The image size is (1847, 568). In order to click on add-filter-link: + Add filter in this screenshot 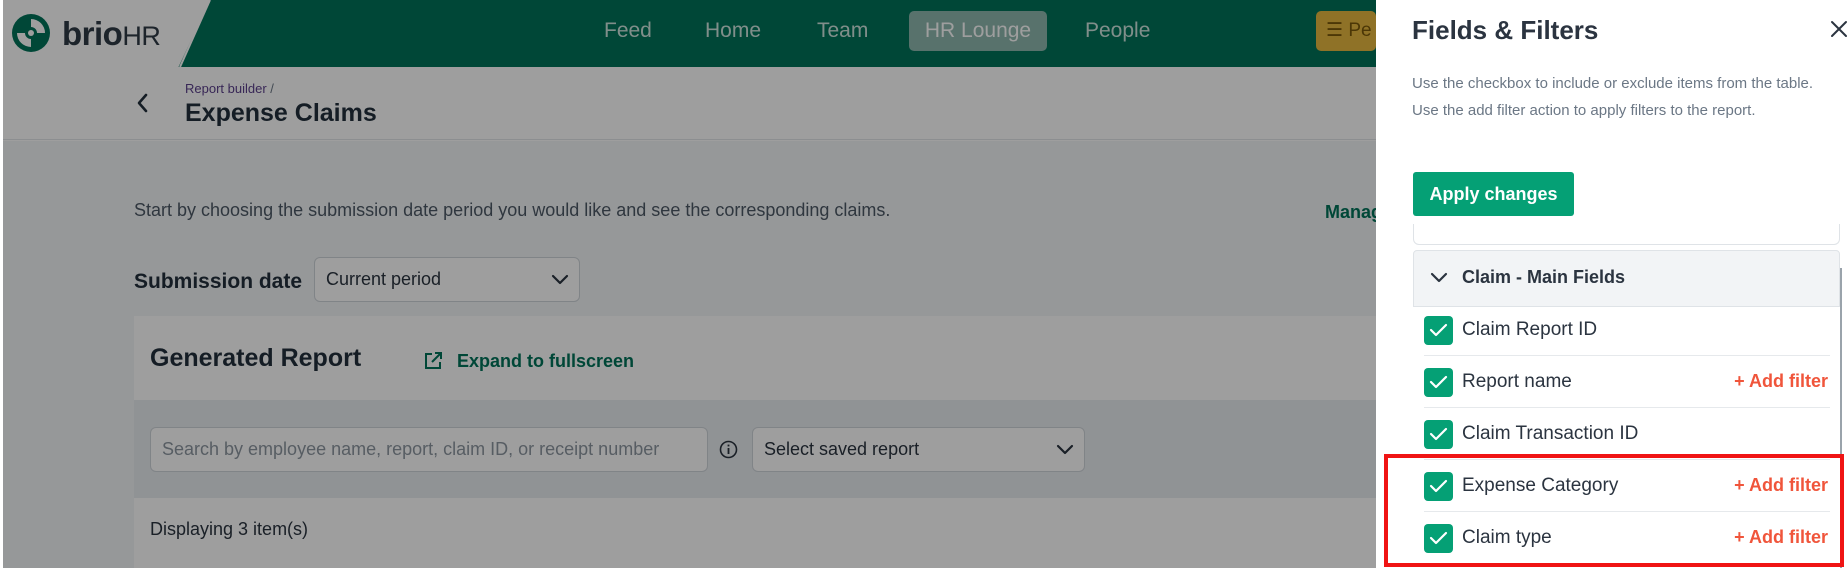, I will do `click(1781, 381)`.